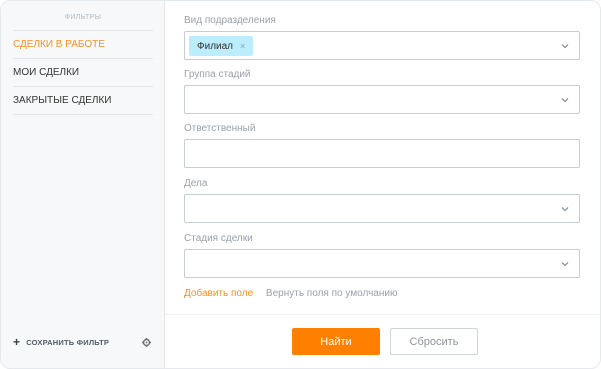 The height and width of the screenshot is (369, 601). I want to click on gear-icon, so click(146, 342).